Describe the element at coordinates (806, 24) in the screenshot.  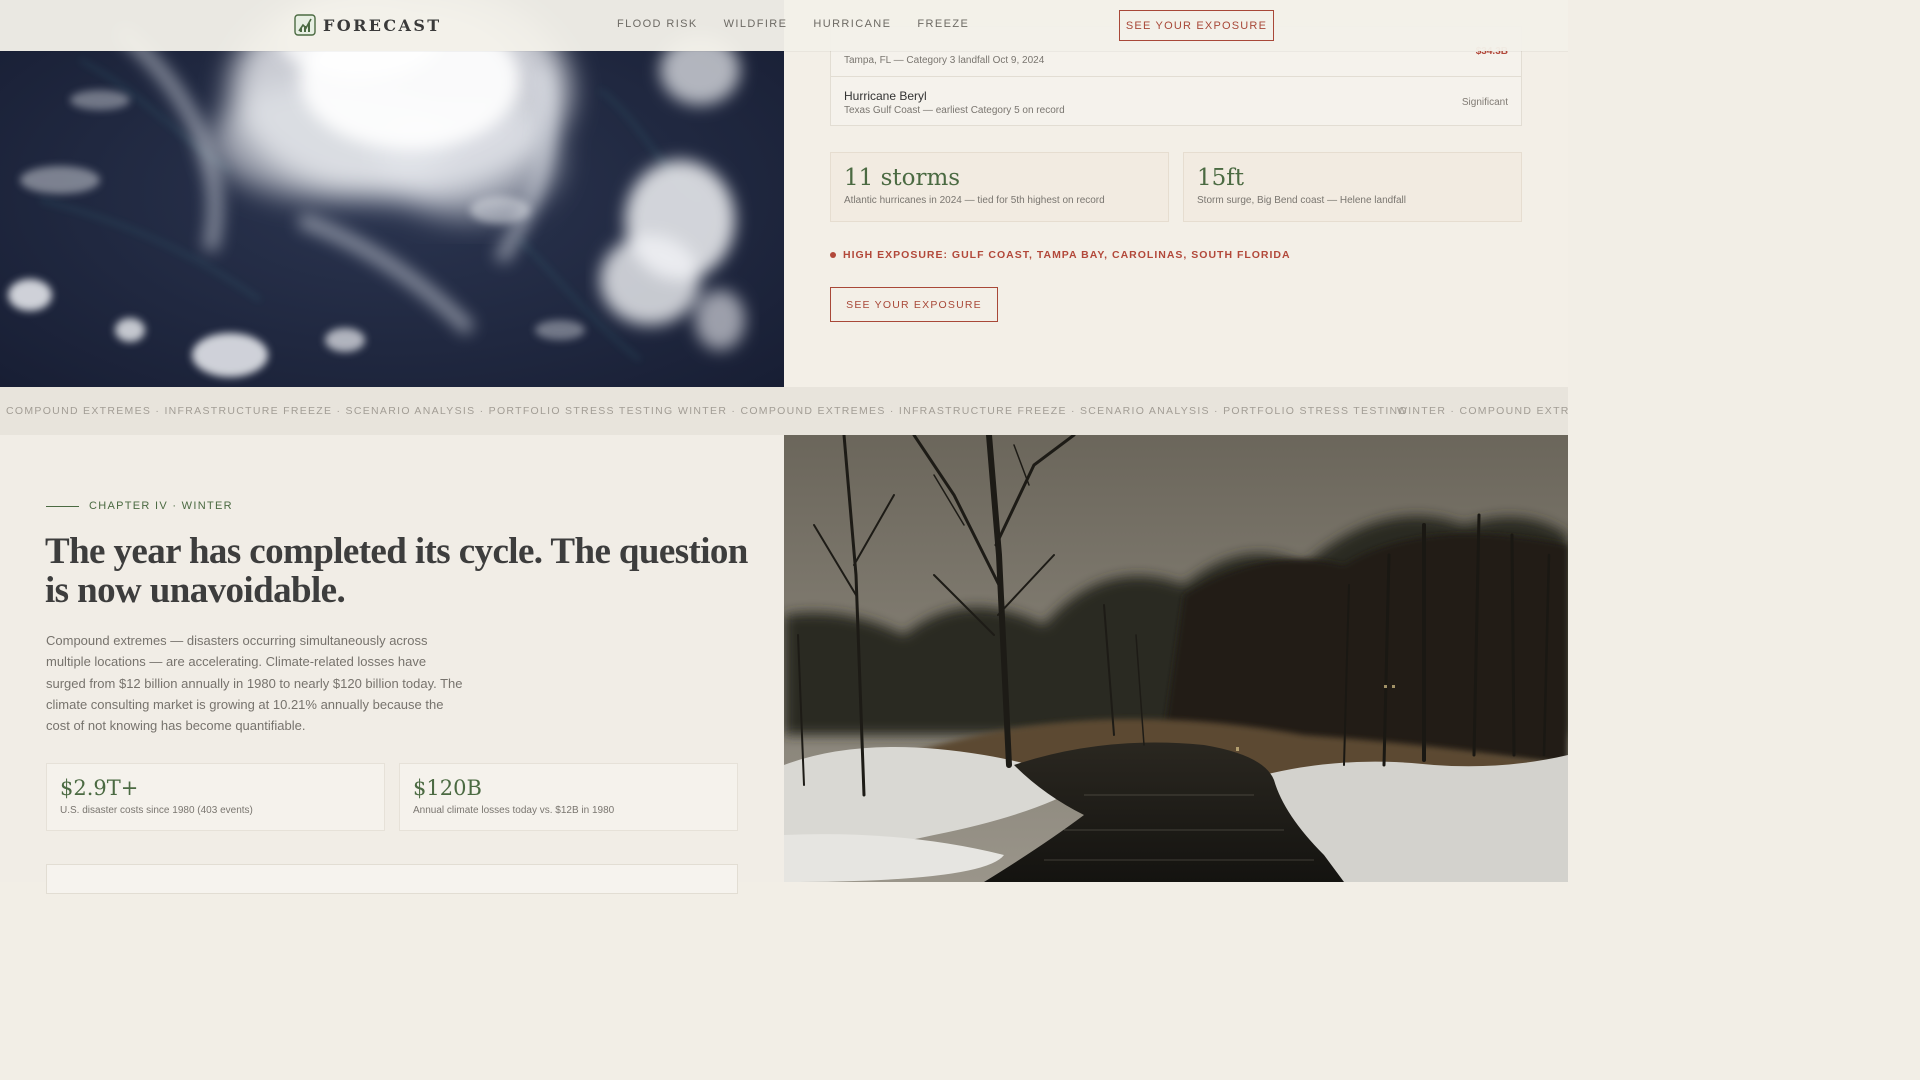
I see `main-nav: FLOOD RISK WILDFIRE HURRICANE FREEZE` at that location.